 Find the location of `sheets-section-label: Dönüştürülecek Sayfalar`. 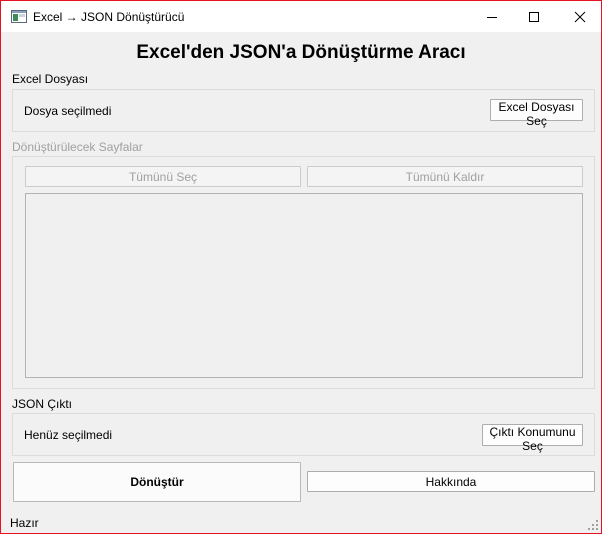

sheets-section-label: Dönüştürülecek Sayfalar is located at coordinates (77, 147).